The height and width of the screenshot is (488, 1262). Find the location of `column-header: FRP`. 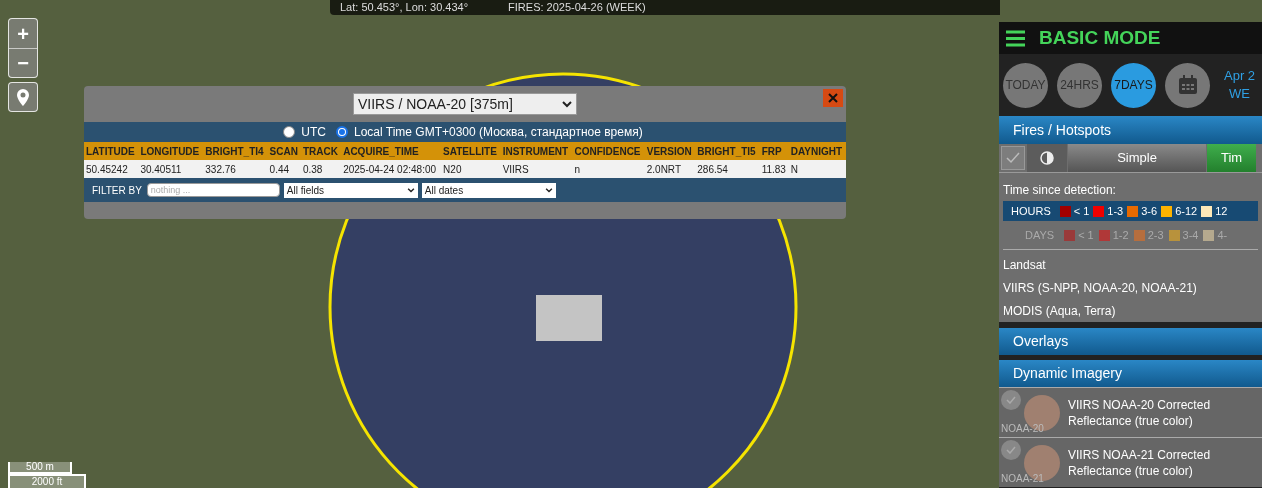

column-header: FRP is located at coordinates (774, 151).